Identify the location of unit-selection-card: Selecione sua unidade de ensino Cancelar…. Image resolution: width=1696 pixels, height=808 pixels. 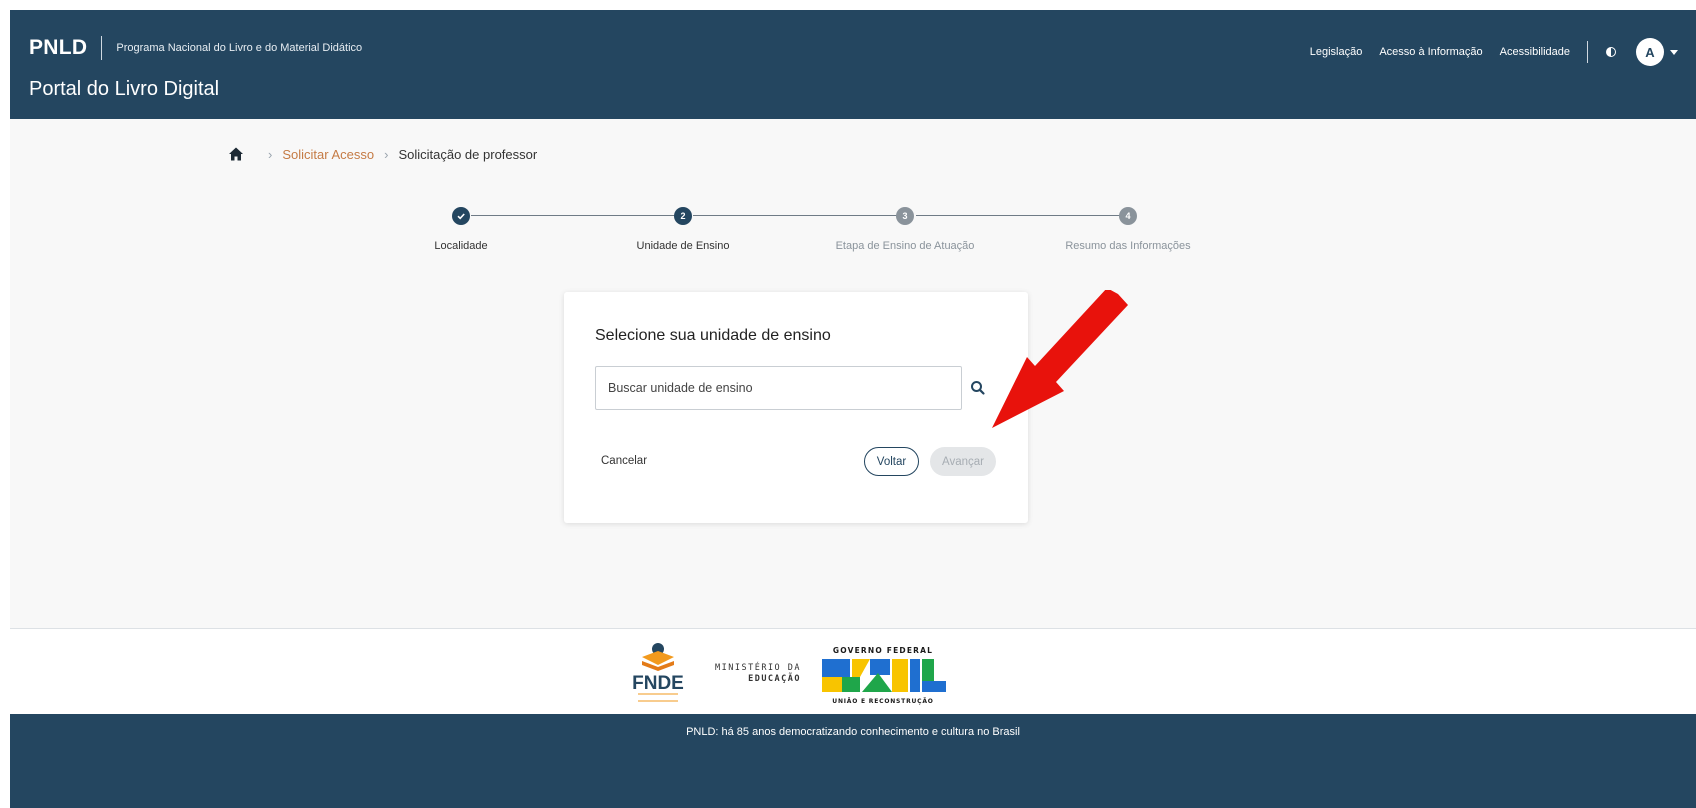
(796, 407).